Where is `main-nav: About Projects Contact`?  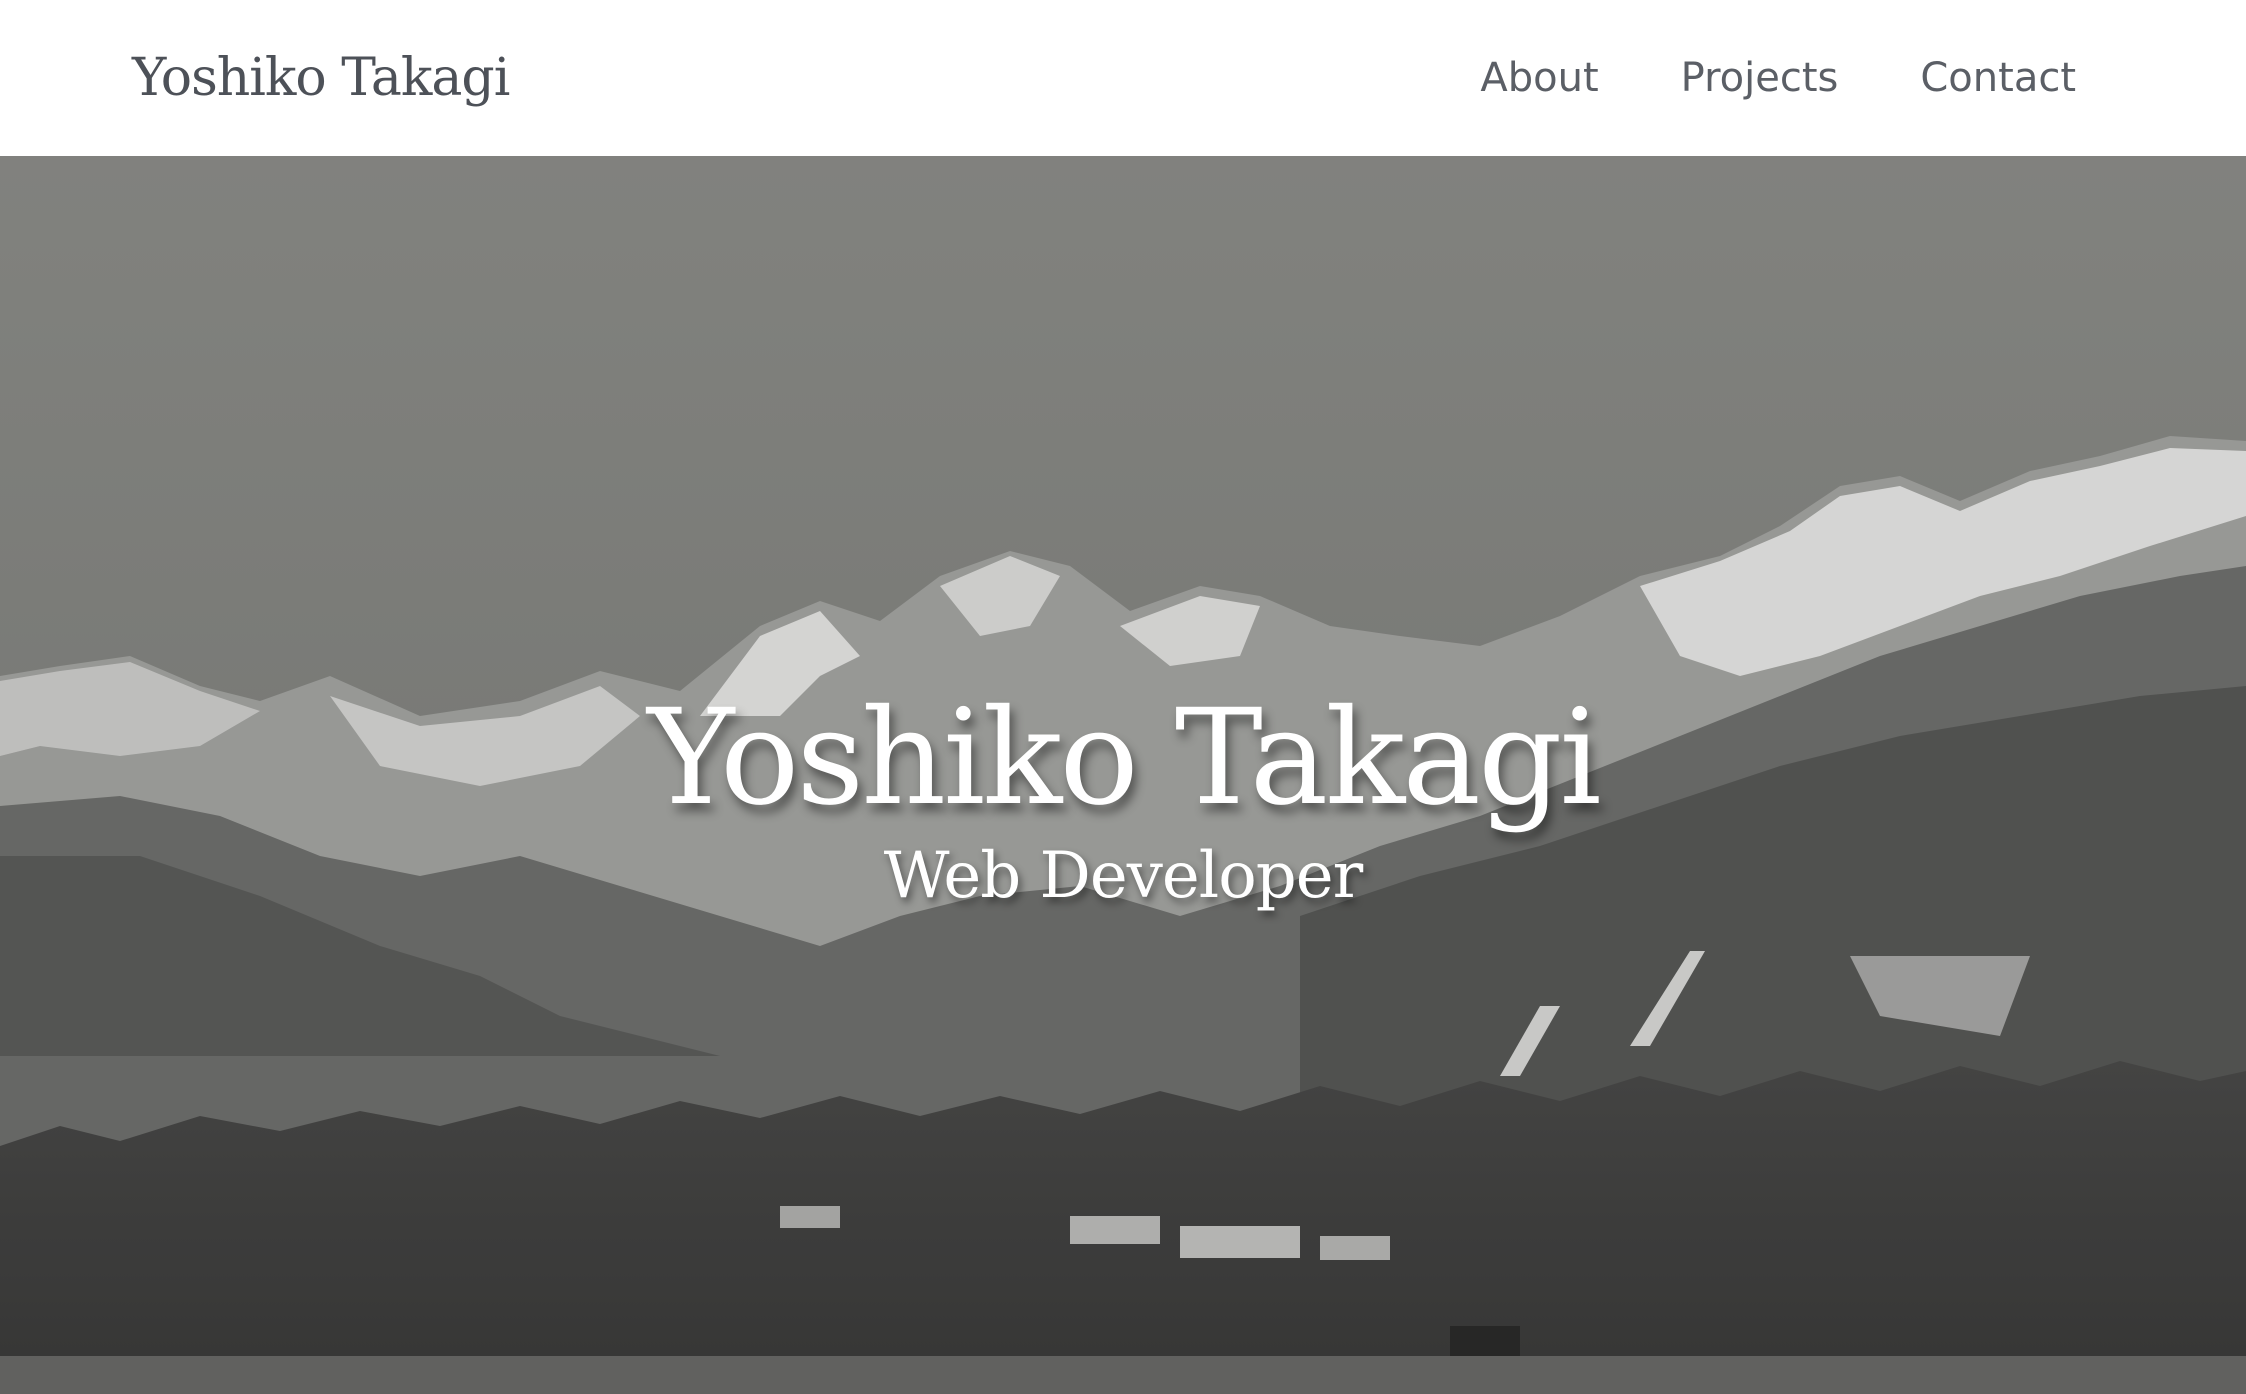
main-nav: About Projects Contact is located at coordinates (1778, 78).